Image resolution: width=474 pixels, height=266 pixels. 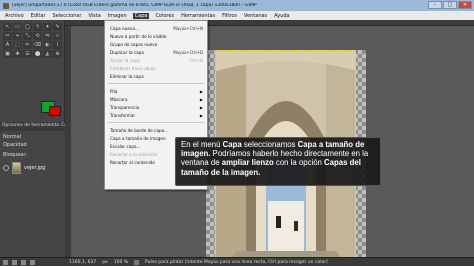 What do you see at coordinates (37, 36) in the screenshot?
I see `rotate-tool-icon: ⟲` at bounding box center [37, 36].